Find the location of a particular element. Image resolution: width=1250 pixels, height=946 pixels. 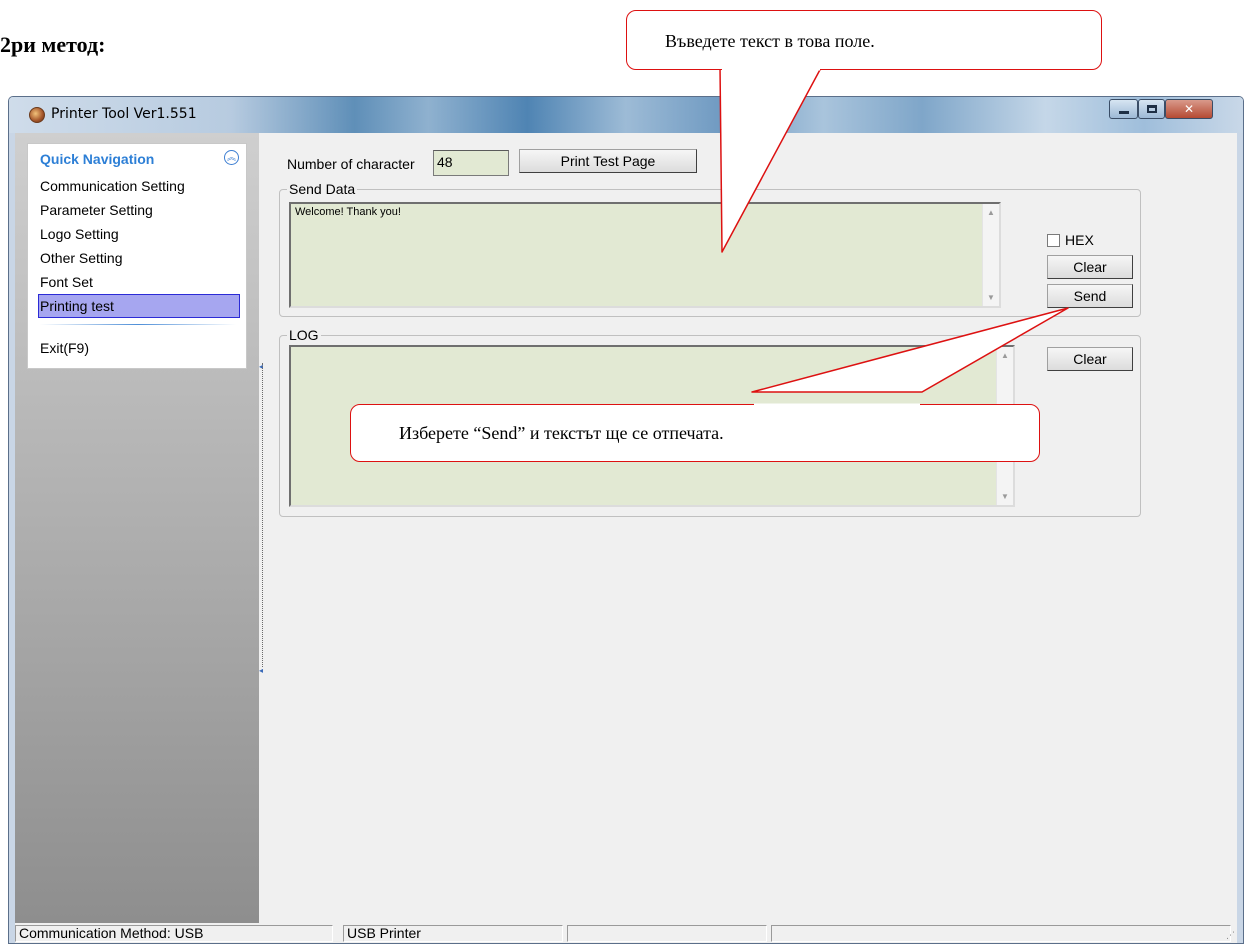

log-title: LOG is located at coordinates (304, 335).